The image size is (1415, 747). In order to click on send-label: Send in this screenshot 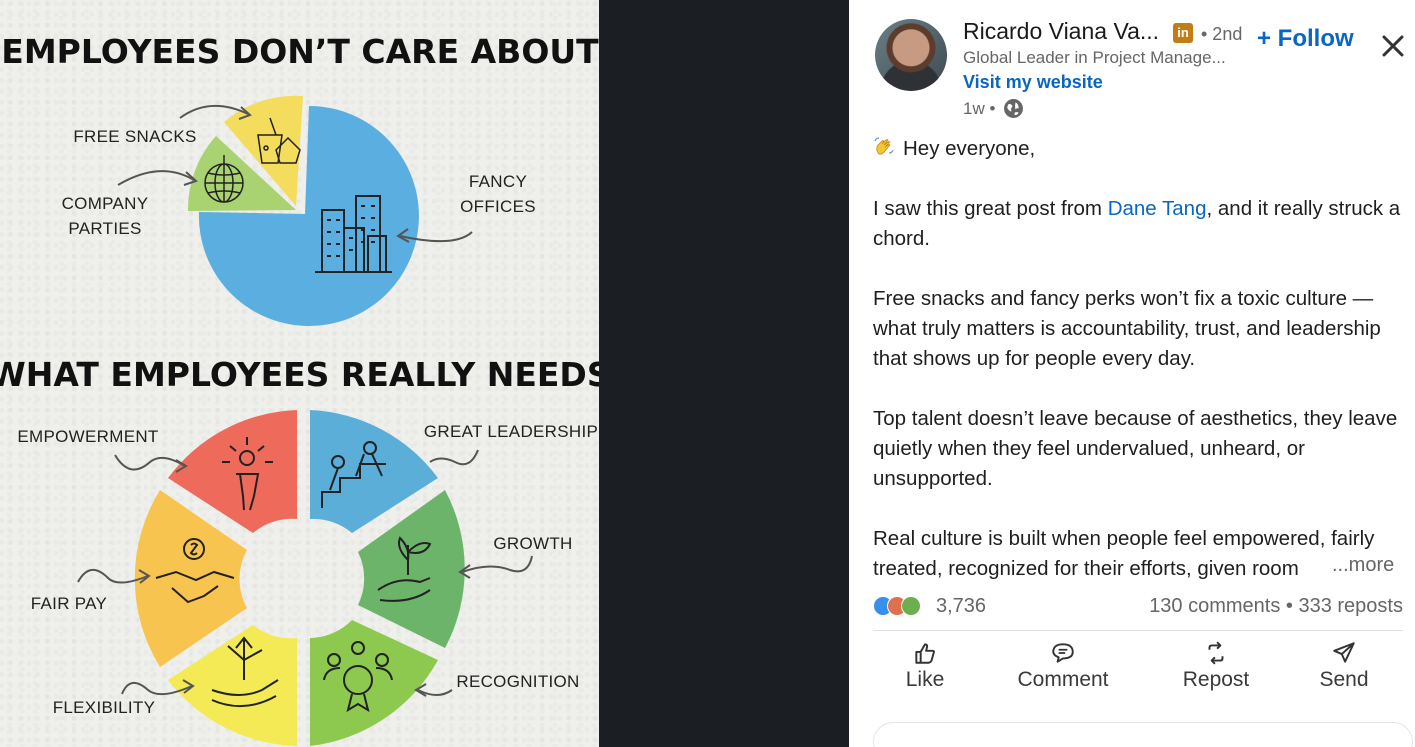, I will do `click(1344, 679)`.